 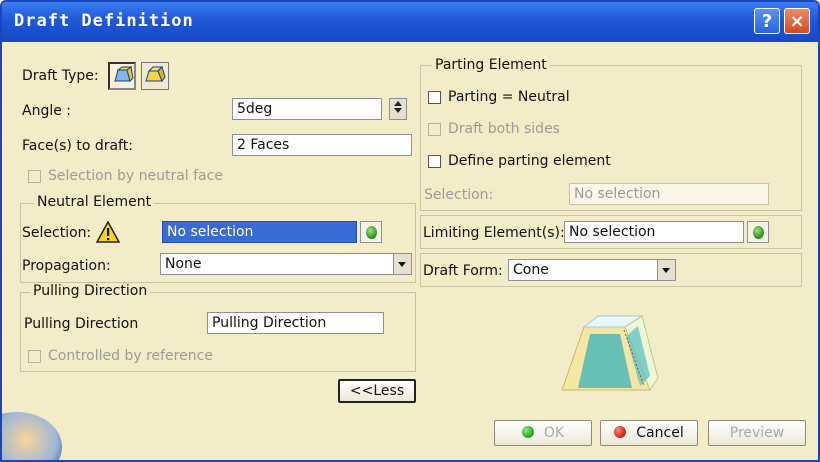 I want to click on ok-icon, so click(x=527, y=432).